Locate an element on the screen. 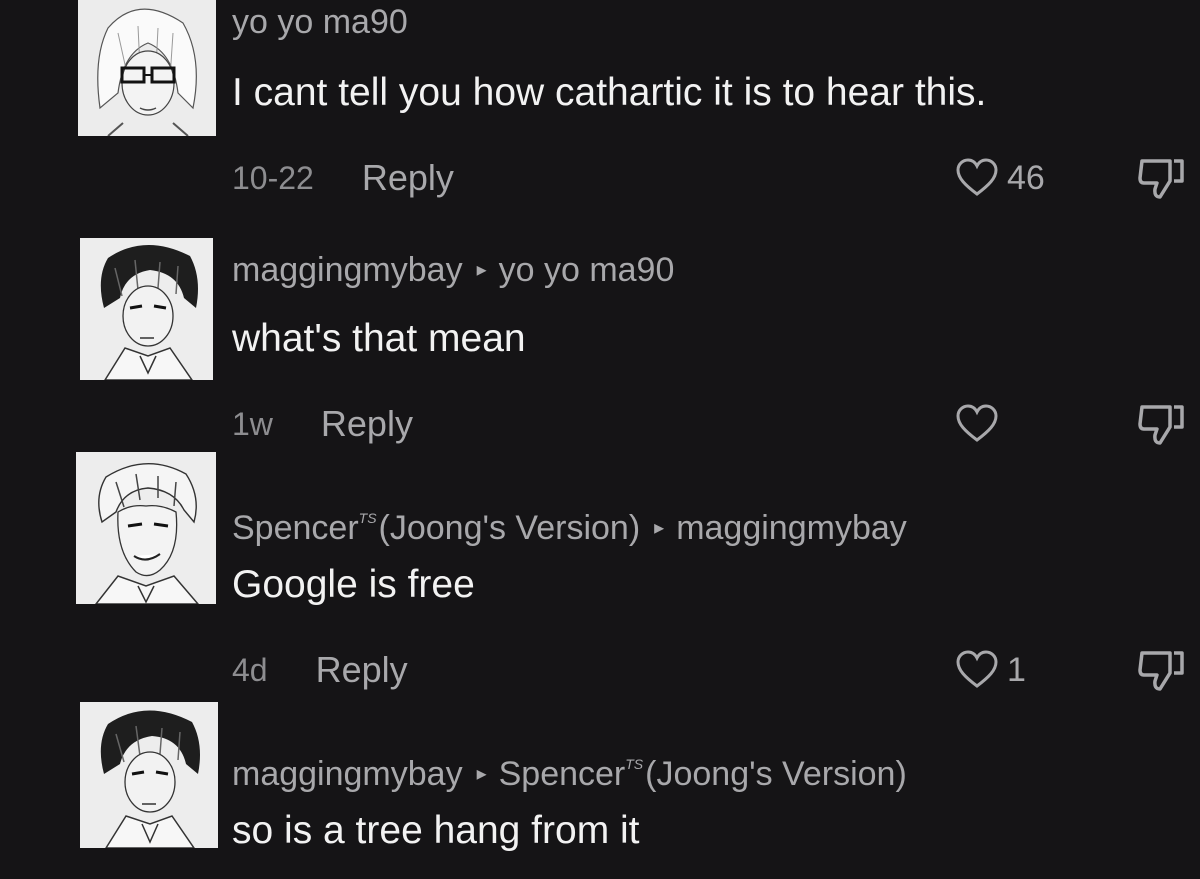 This screenshot has width=1200, height=879. username-name: Spencer is located at coordinates (295, 528).